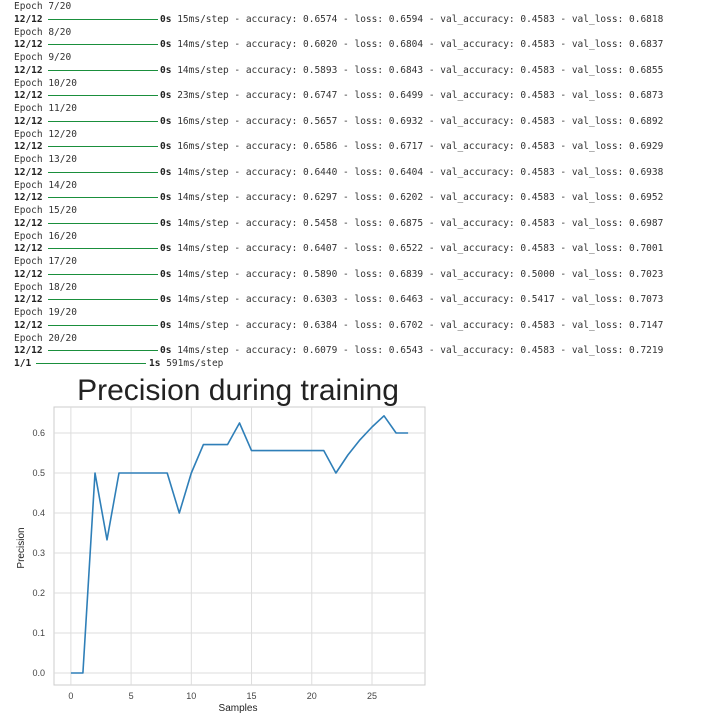 This screenshot has width=705, height=728. I want to click on epoch-header: Epoch 7/20, so click(43, 6).